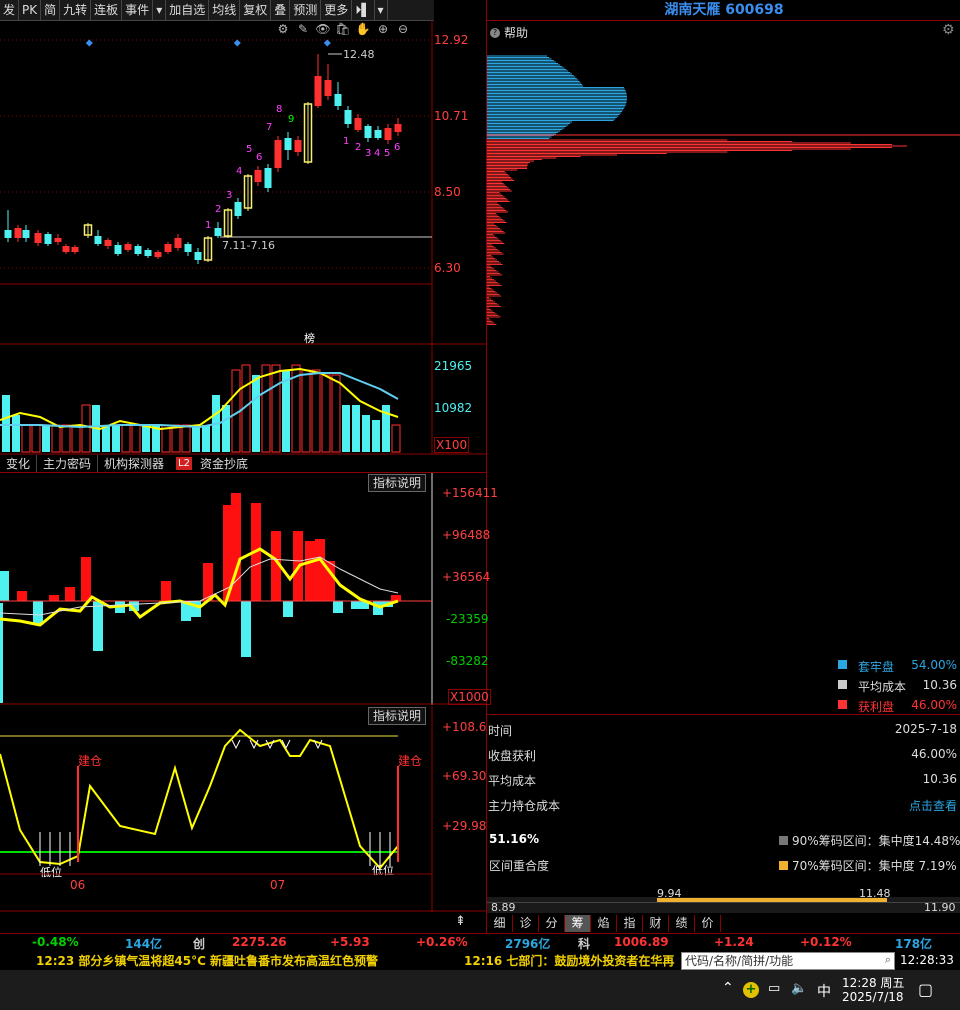 The height and width of the screenshot is (1010, 960). What do you see at coordinates (467, 661) in the screenshot?
I see `indicator1-axis-label: -83282` at bounding box center [467, 661].